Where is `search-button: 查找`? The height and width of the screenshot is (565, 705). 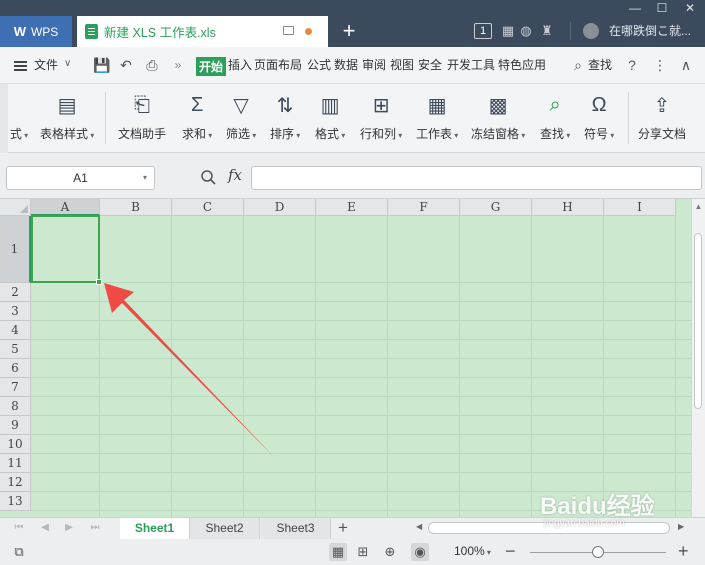
search-button: 查找 is located at coordinates (600, 64).